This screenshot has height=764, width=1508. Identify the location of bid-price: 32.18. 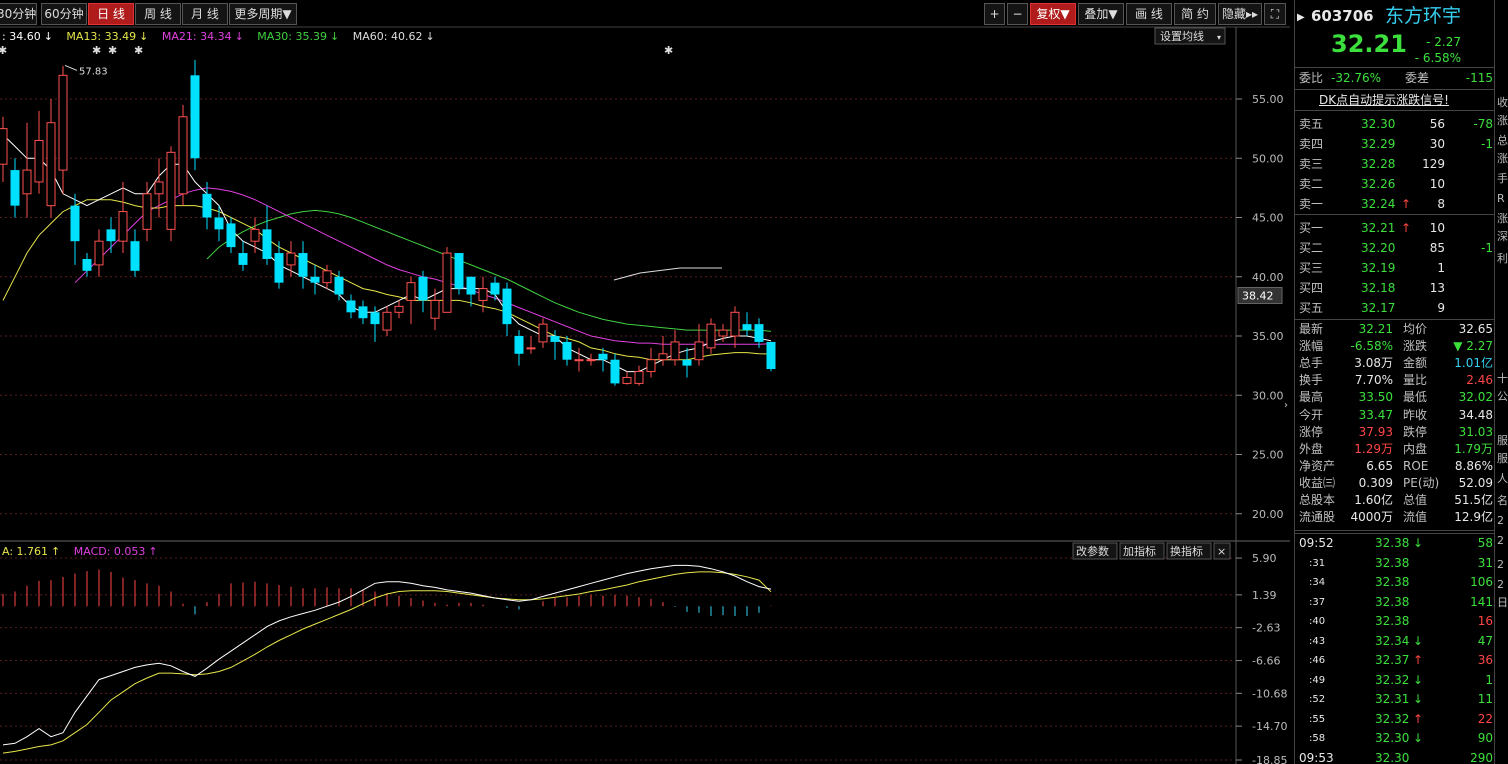
(1378, 288).